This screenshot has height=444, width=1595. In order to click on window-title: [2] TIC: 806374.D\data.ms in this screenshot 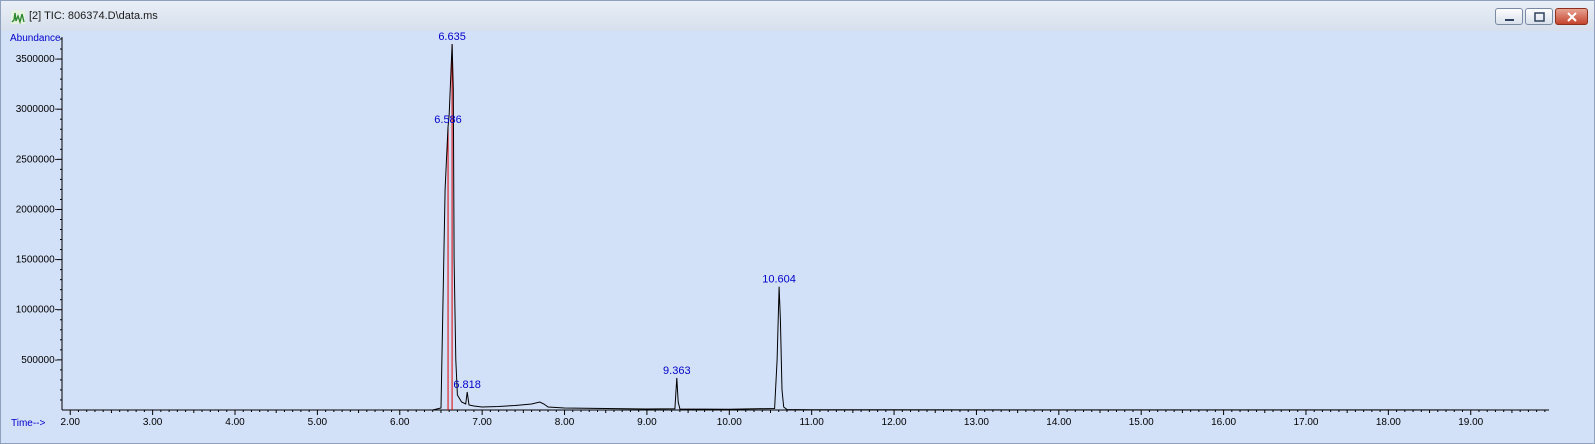, I will do `click(93, 16)`.